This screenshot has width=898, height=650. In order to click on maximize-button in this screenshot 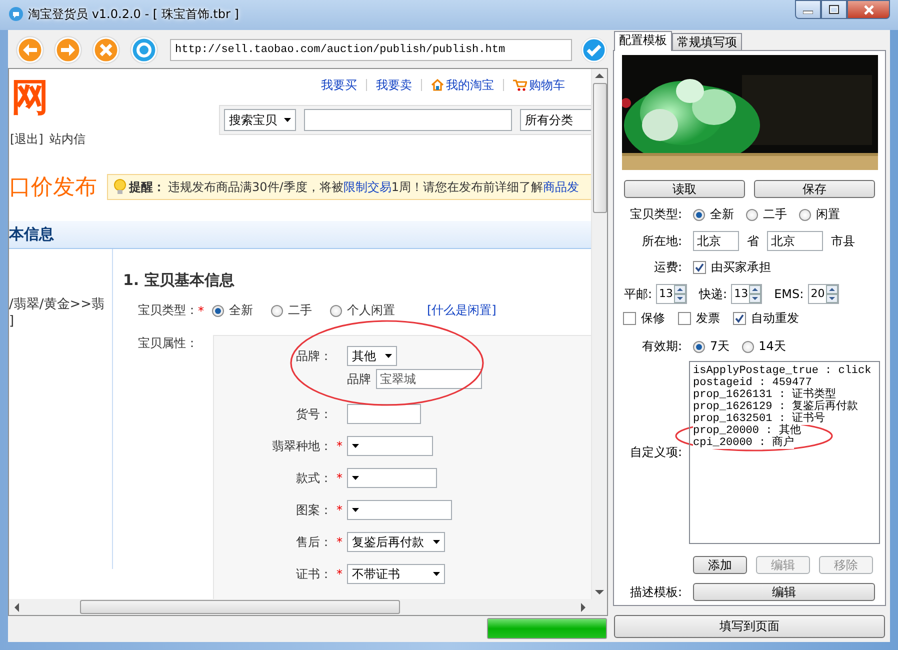, I will do `click(834, 9)`.